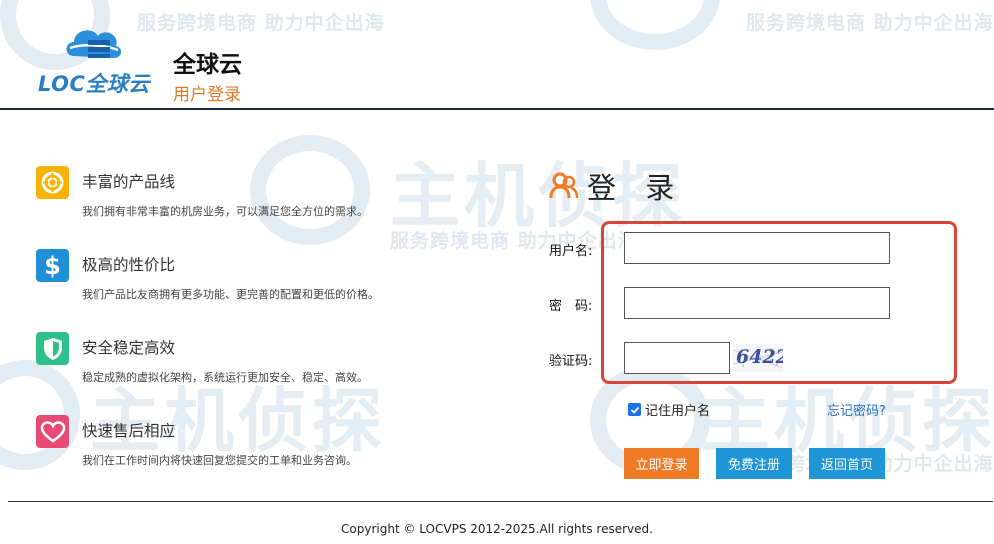 This screenshot has width=994, height=544. What do you see at coordinates (129, 182) in the screenshot?
I see `feature-title: 丰富的产品线` at bounding box center [129, 182].